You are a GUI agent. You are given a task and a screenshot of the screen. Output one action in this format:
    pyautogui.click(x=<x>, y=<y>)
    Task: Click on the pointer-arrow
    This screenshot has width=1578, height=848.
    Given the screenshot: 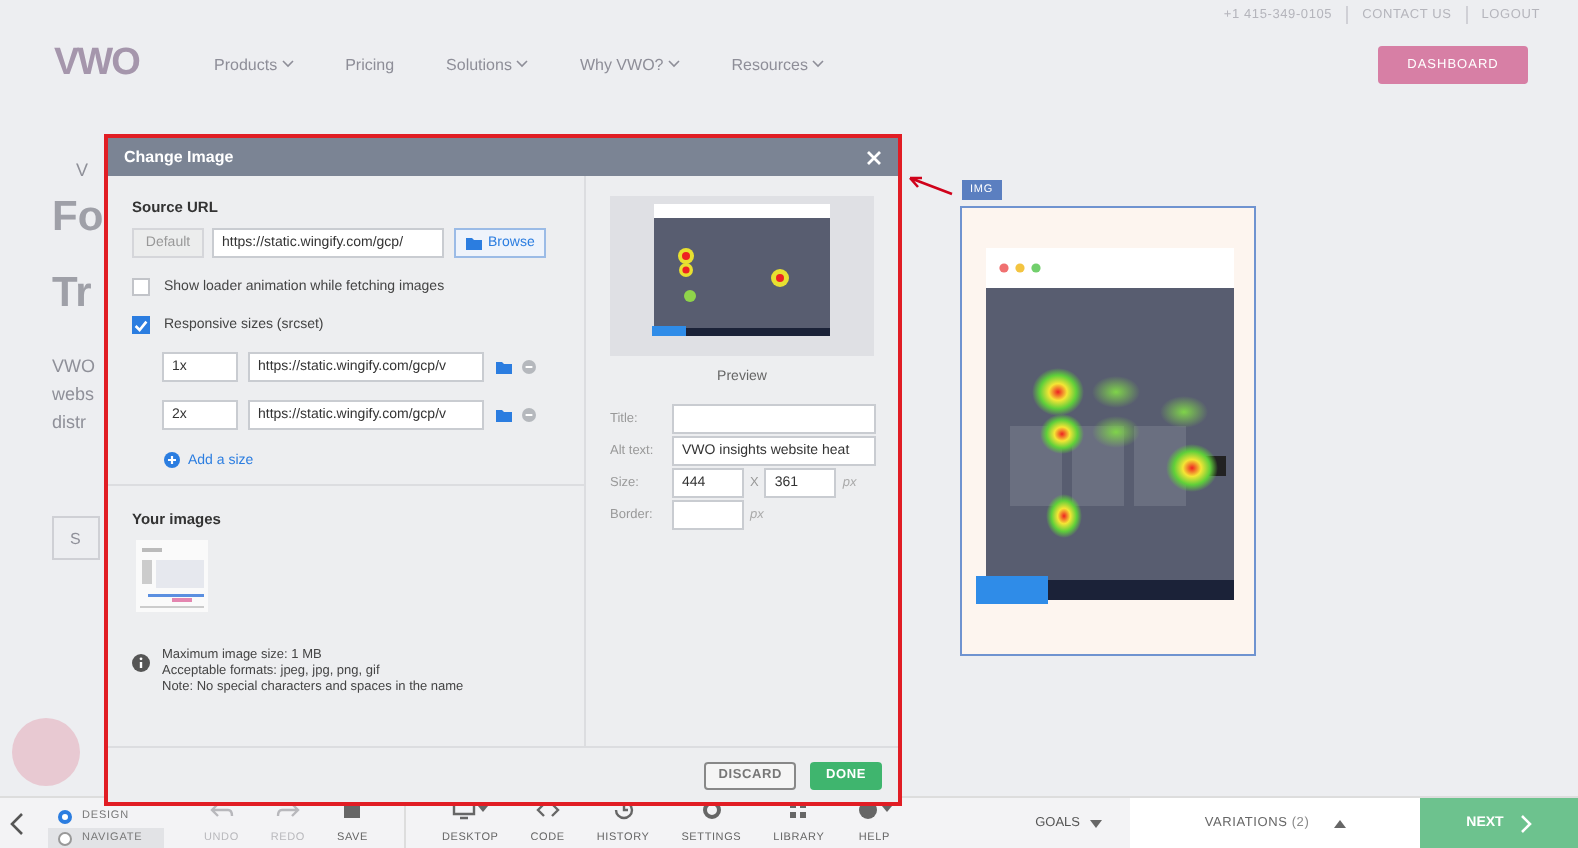 What is the action you would take?
    pyautogui.click(x=930, y=186)
    